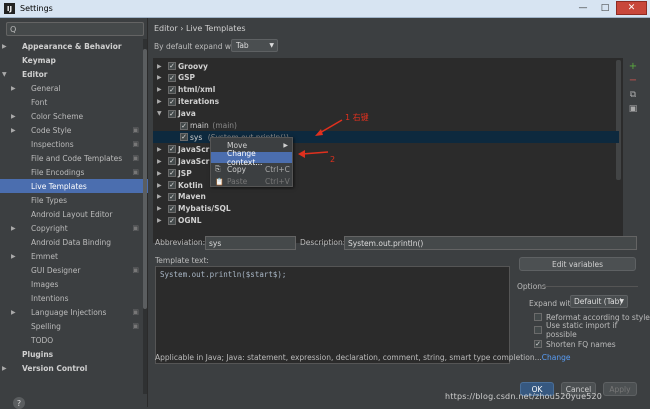  I want to click on sidebar-item: ▶ Color Scheme, so click(74, 116).